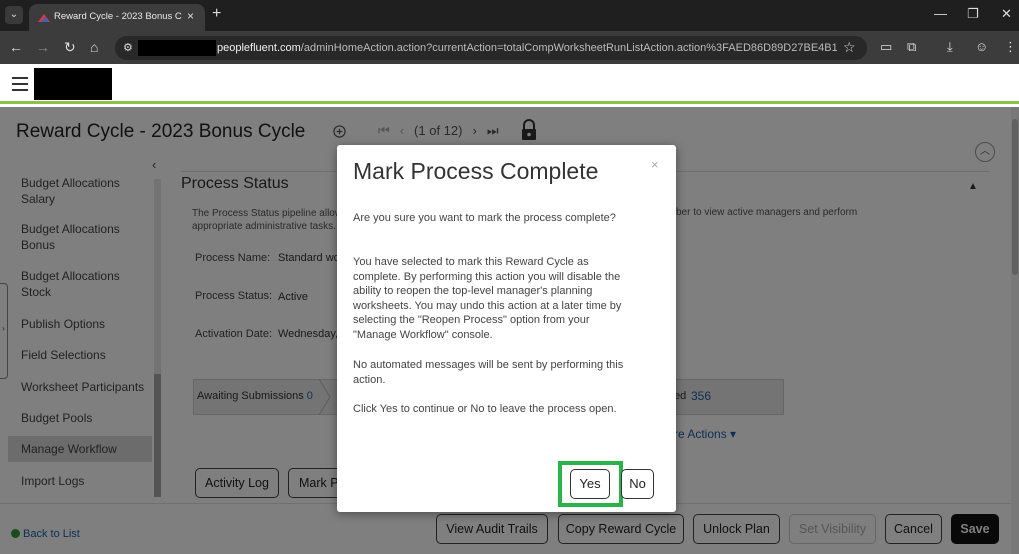 The image size is (1019, 554). I want to click on dialog-close-icon: ×, so click(655, 164).